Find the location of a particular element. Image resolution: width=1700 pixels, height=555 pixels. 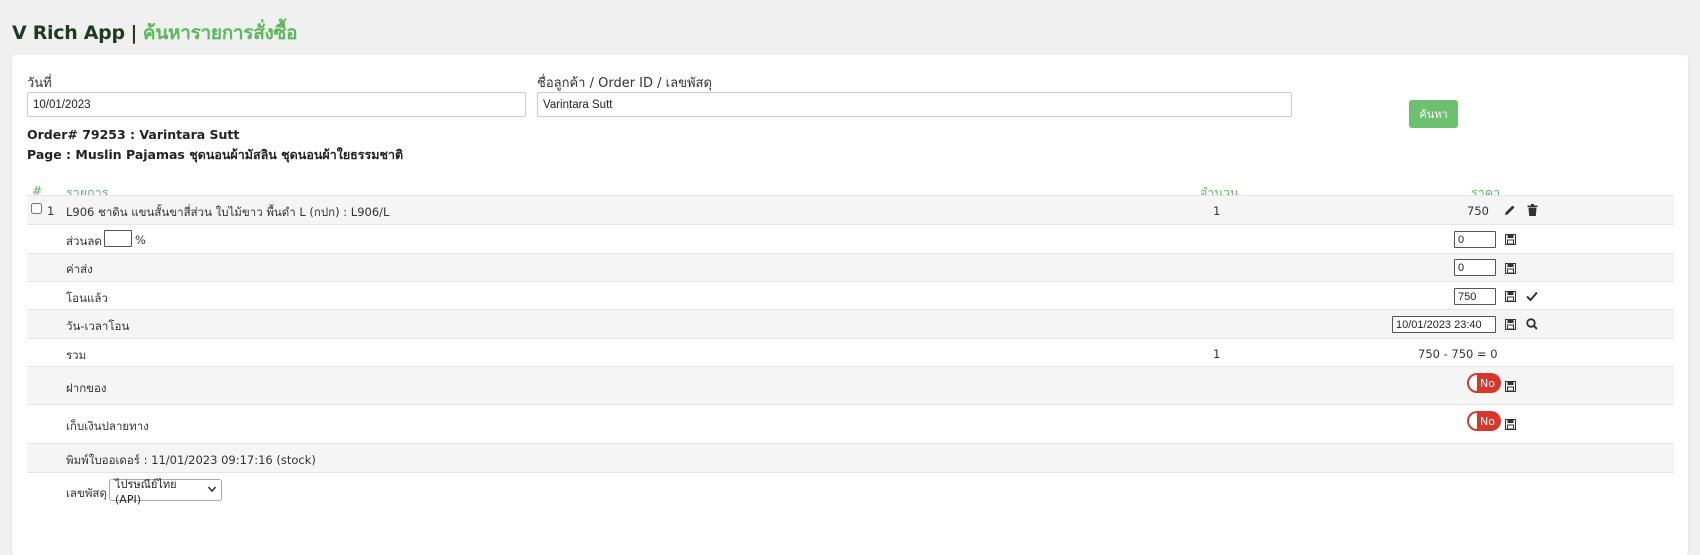

paid-input is located at coordinates (1475, 296).